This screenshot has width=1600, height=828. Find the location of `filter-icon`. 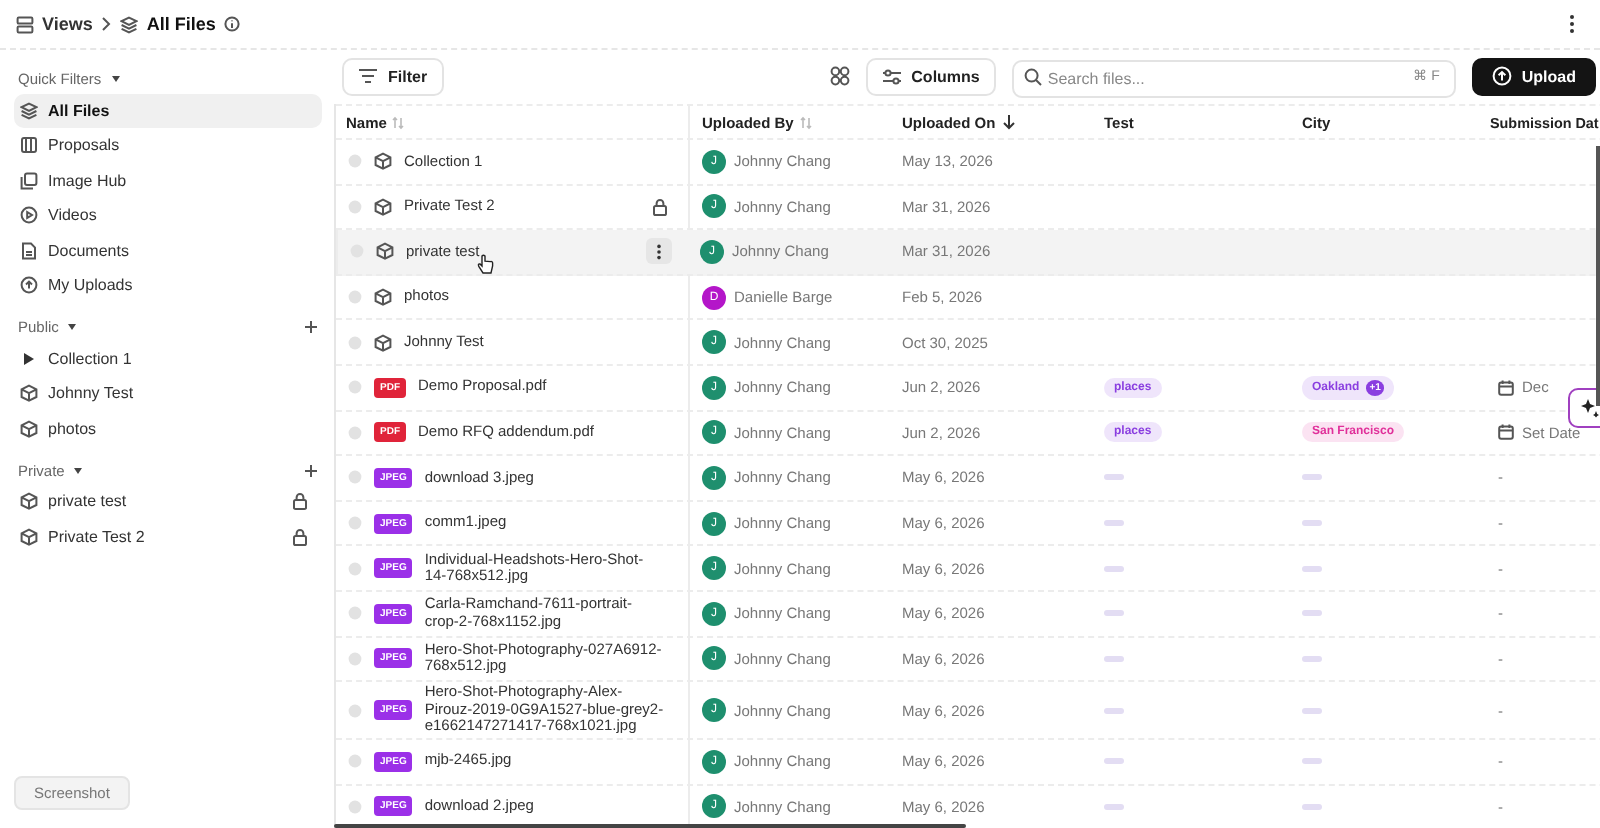

filter-icon is located at coordinates (368, 76).